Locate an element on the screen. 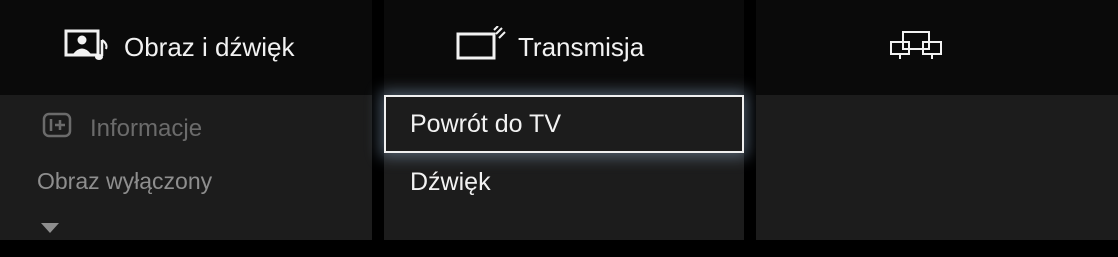 The image size is (1118, 257). picture-status-text: Obraz wyłączony is located at coordinates (125, 181).